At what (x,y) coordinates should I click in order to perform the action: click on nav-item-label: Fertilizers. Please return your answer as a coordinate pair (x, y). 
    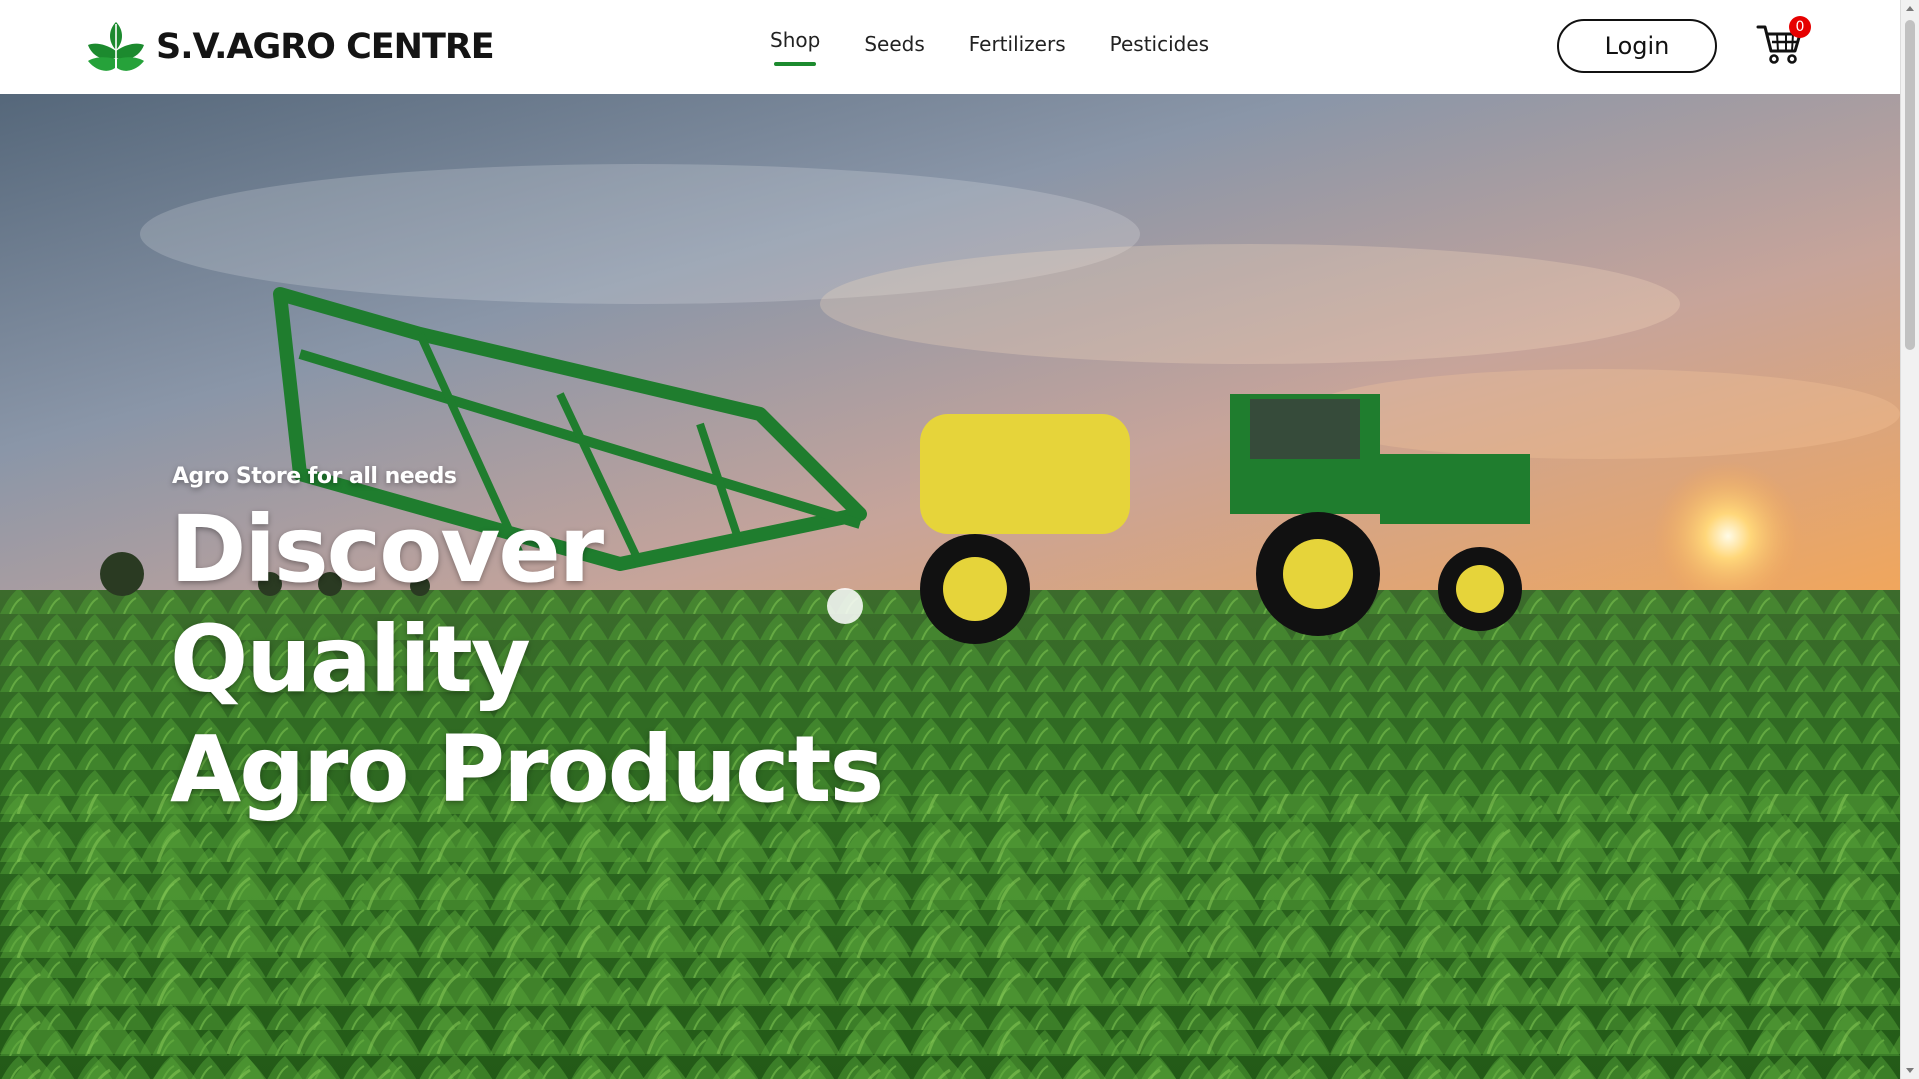
    Looking at the image, I should click on (1017, 44).